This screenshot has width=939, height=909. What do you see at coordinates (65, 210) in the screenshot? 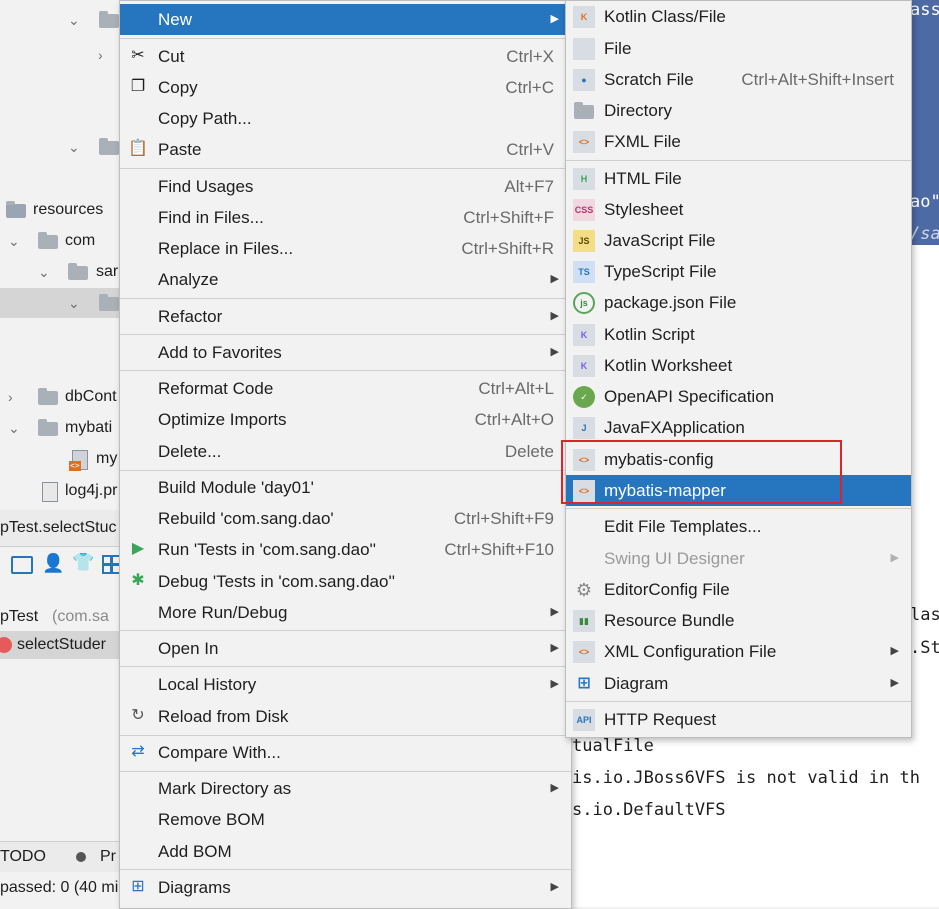
I see `tree-row-resources: resources` at bounding box center [65, 210].